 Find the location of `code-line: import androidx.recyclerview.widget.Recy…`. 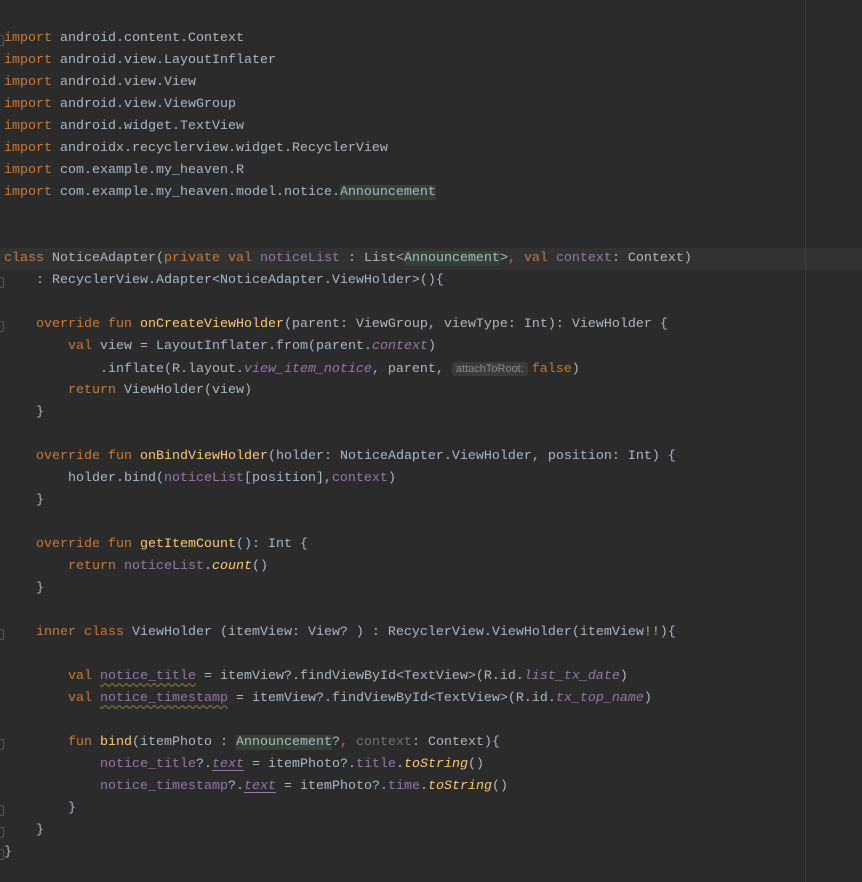

code-line: import androidx.recyclerview.widget.Recy… is located at coordinates (431, 149).